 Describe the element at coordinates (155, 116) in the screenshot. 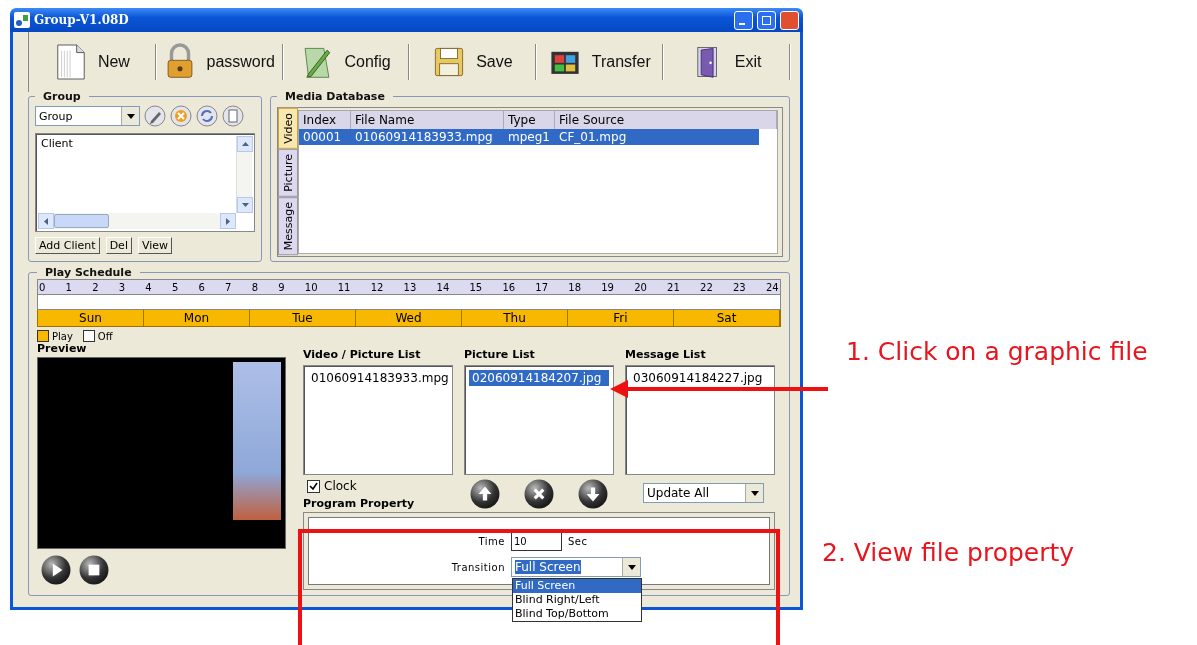

I see `pencil-icon` at that location.